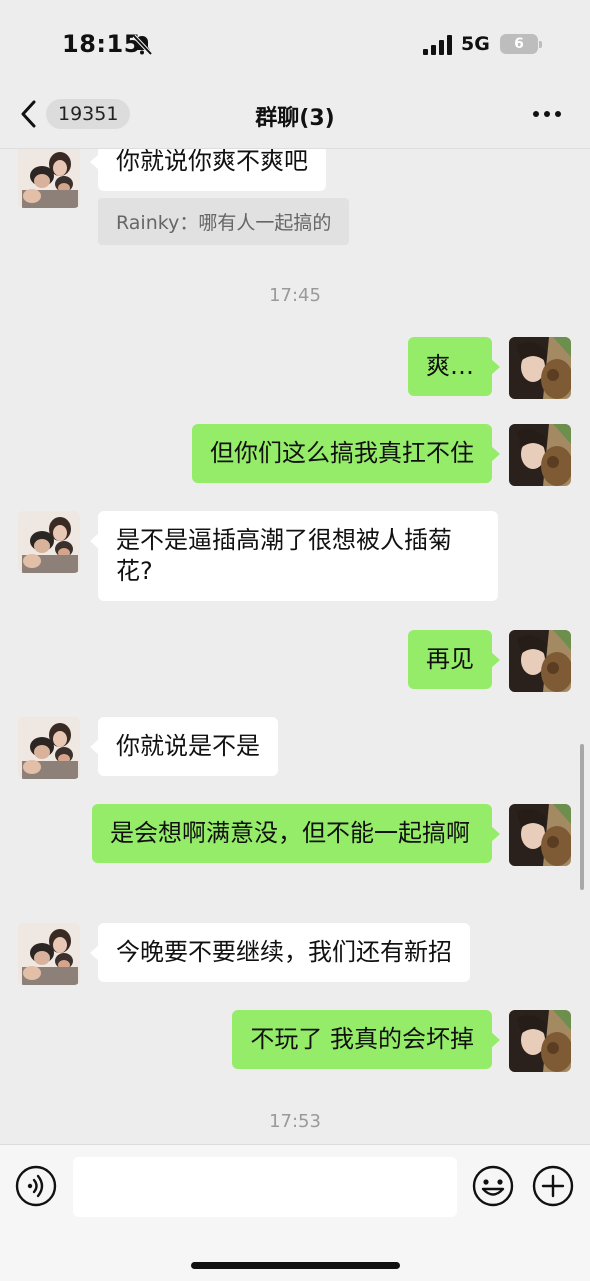 The height and width of the screenshot is (1281, 590). What do you see at coordinates (295, 45) in the screenshot?
I see `status-bar: 18:15 5G 6` at bounding box center [295, 45].